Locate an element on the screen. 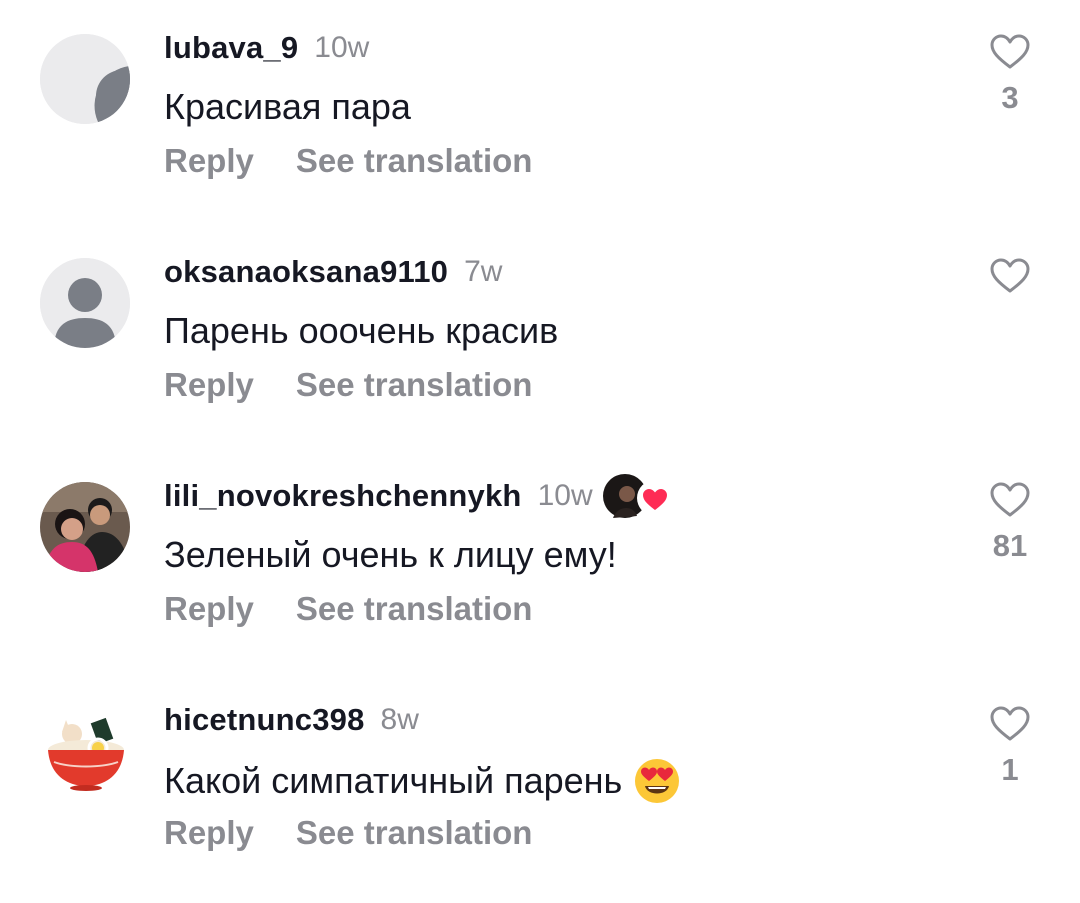 The image size is (1080, 903). partial-circle-icon is located at coordinates (85, 79).